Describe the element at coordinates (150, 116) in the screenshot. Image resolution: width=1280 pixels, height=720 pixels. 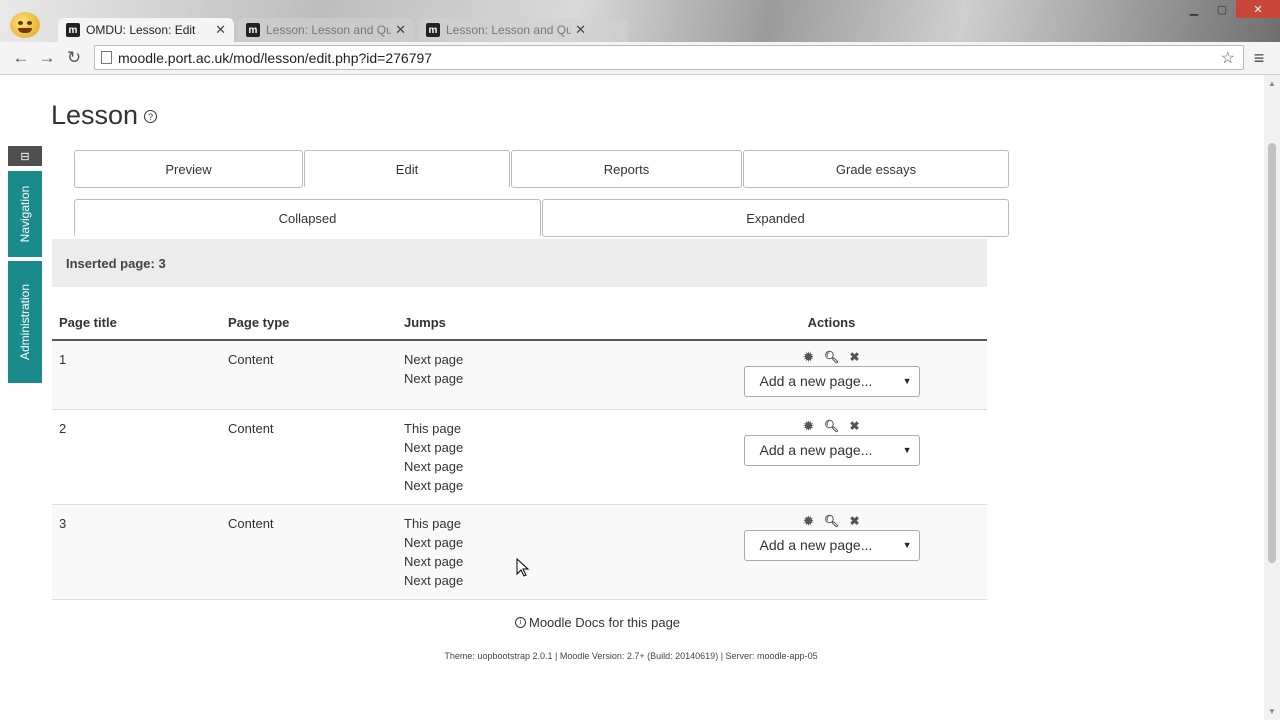
I see `help-icon: ?` at that location.